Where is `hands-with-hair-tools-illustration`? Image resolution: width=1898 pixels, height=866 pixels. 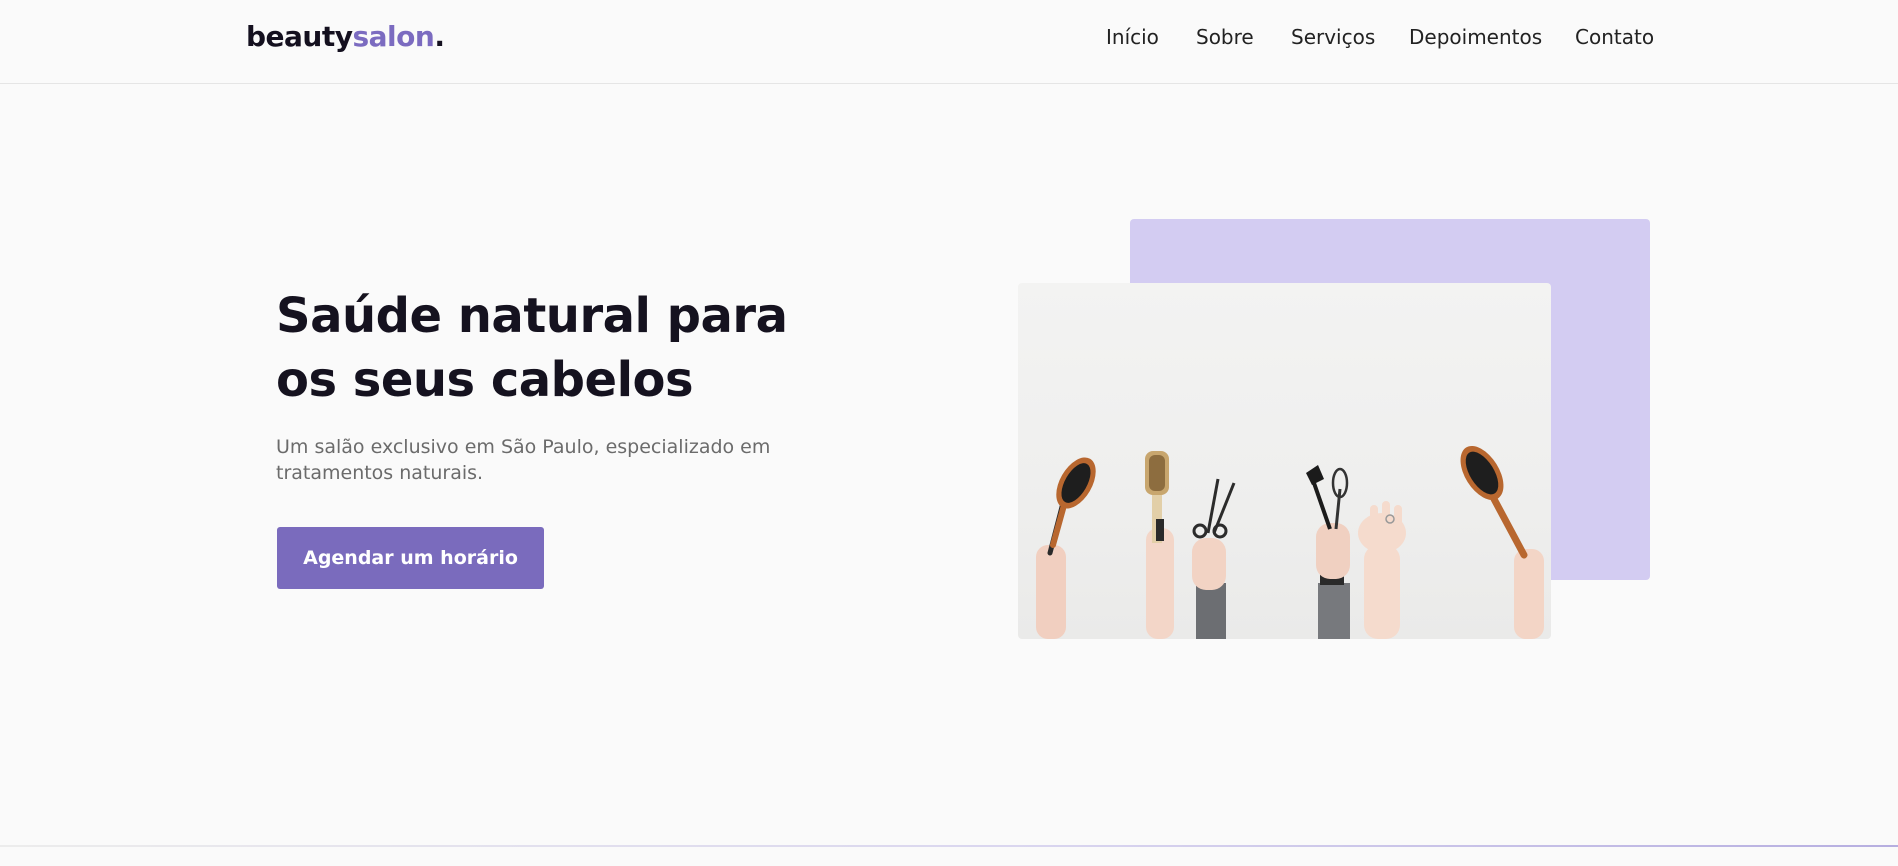
hands-with-hair-tools-illustration is located at coordinates (1290, 542).